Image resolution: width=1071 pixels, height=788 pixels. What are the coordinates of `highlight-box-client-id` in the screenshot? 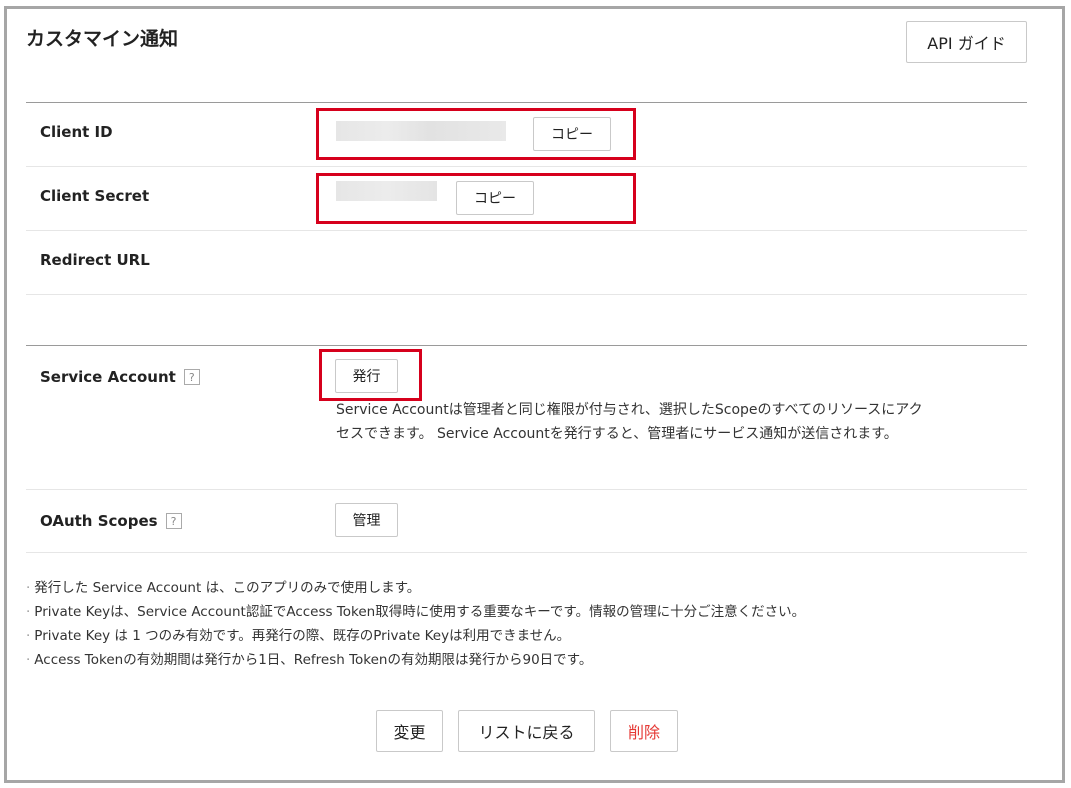 It's located at (476, 134).